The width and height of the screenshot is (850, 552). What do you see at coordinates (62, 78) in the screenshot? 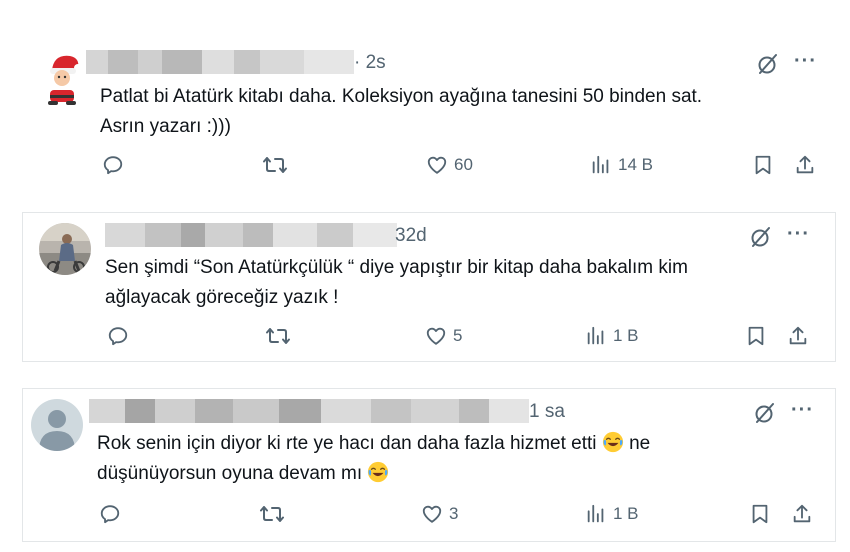
I see `santa-avatar-icon` at bounding box center [62, 78].